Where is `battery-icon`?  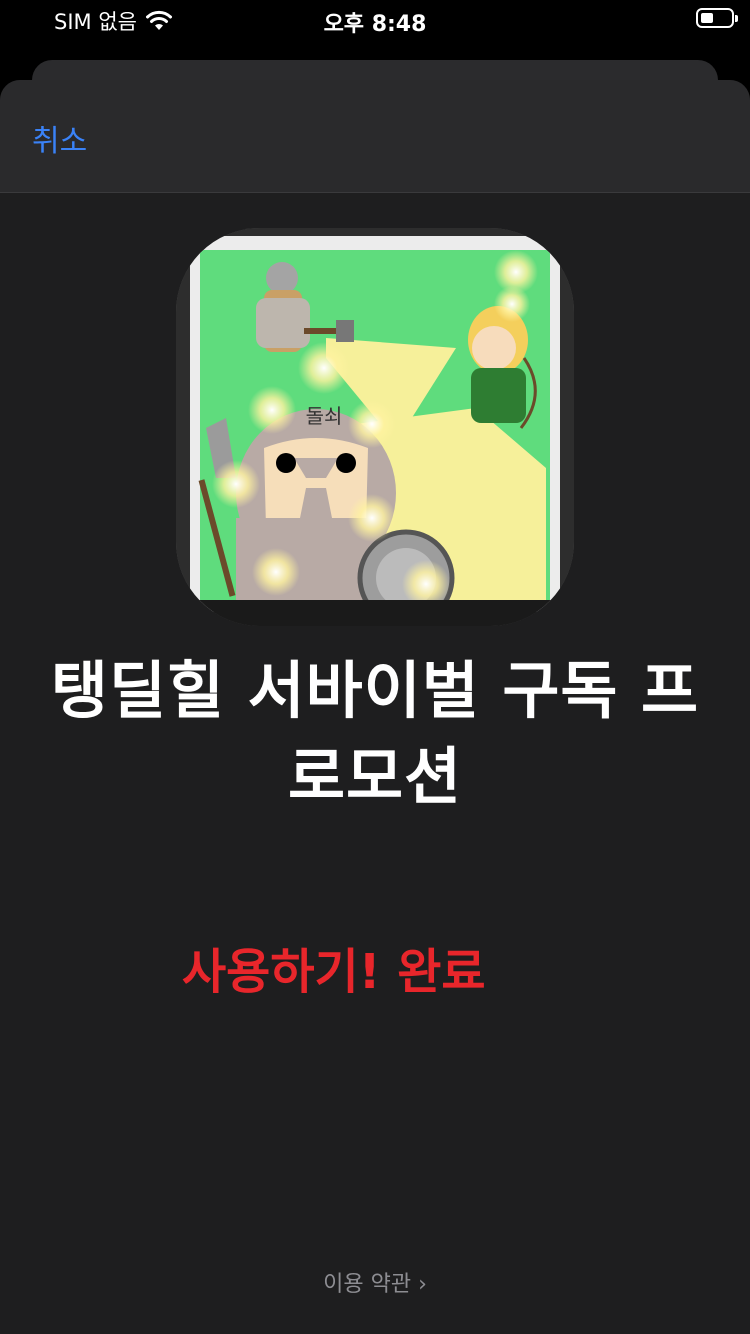
battery-icon is located at coordinates (717, 18).